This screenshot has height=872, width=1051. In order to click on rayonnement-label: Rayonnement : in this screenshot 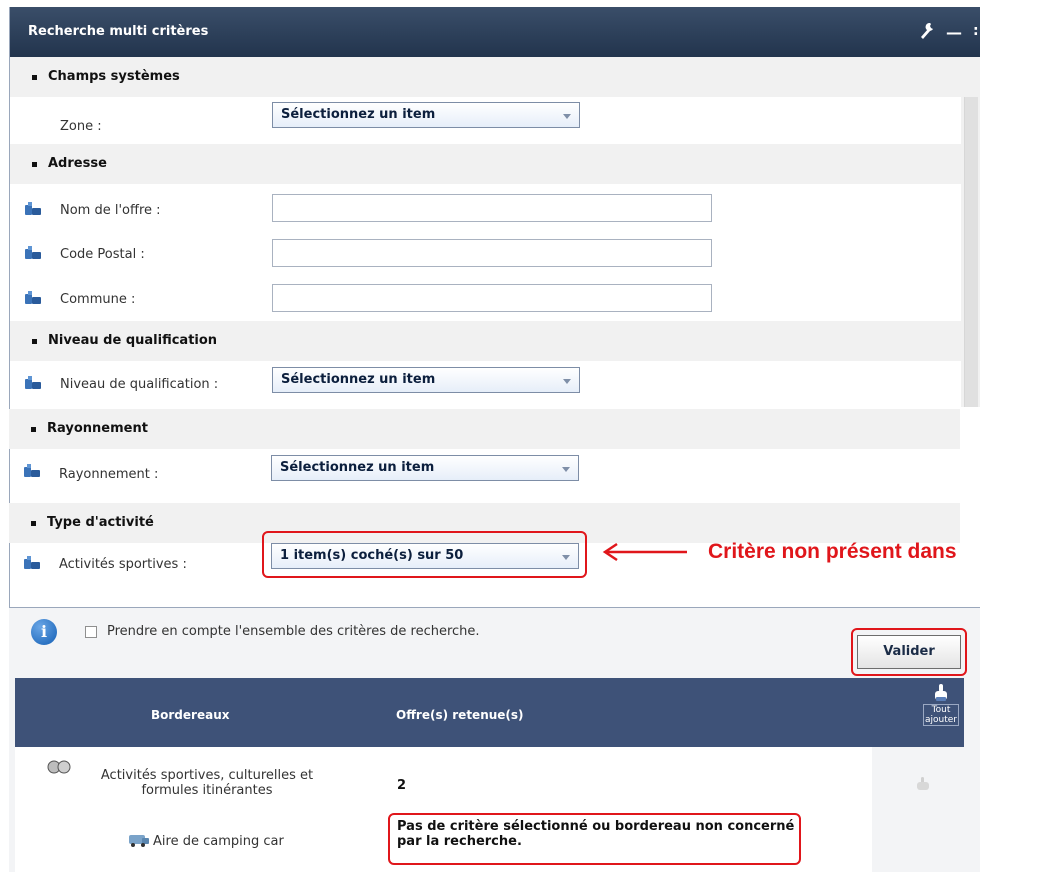, I will do `click(109, 474)`.